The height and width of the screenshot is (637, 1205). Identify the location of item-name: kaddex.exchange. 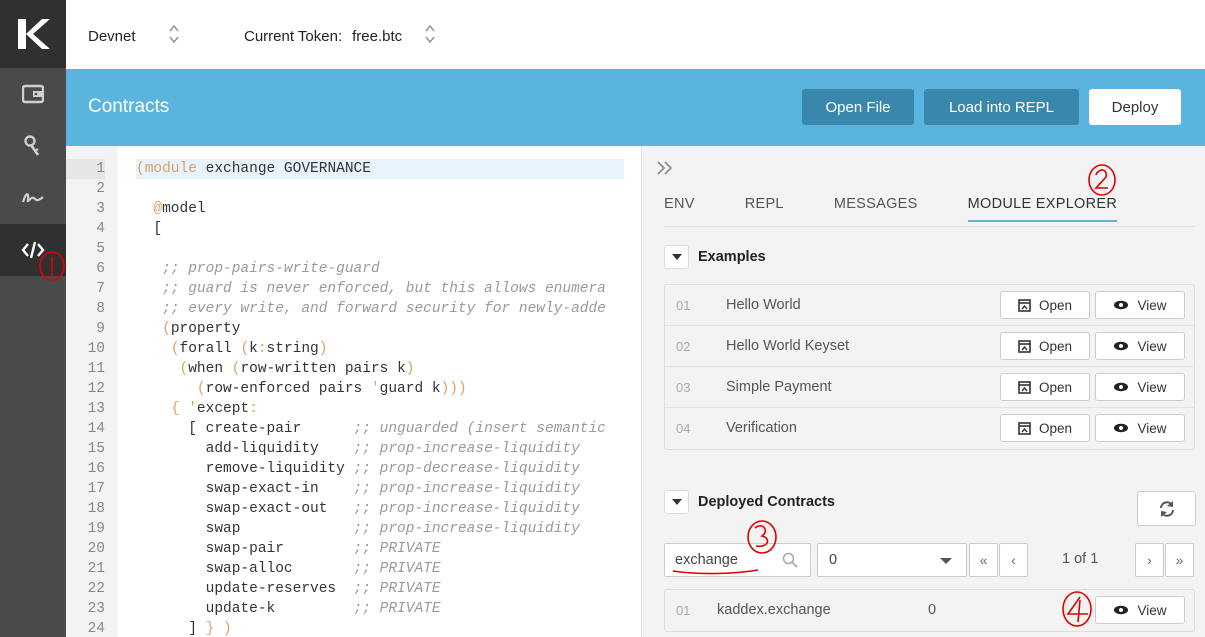
(774, 610).